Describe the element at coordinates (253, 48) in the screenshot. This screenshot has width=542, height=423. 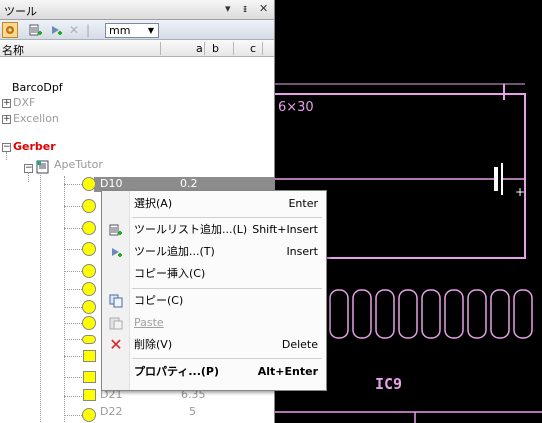
I see `col-c: c` at that location.